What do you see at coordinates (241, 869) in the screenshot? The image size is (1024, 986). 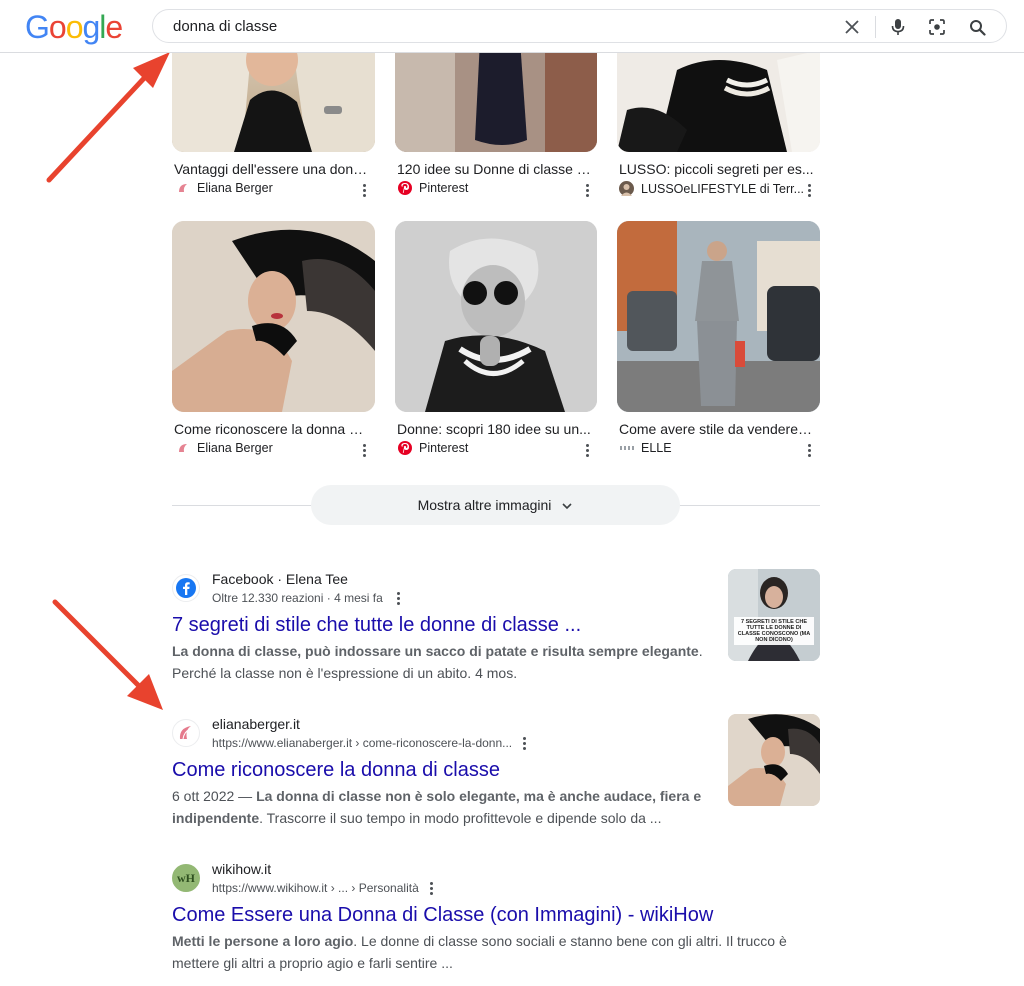 I see `result-site-name: wikihow.it` at bounding box center [241, 869].